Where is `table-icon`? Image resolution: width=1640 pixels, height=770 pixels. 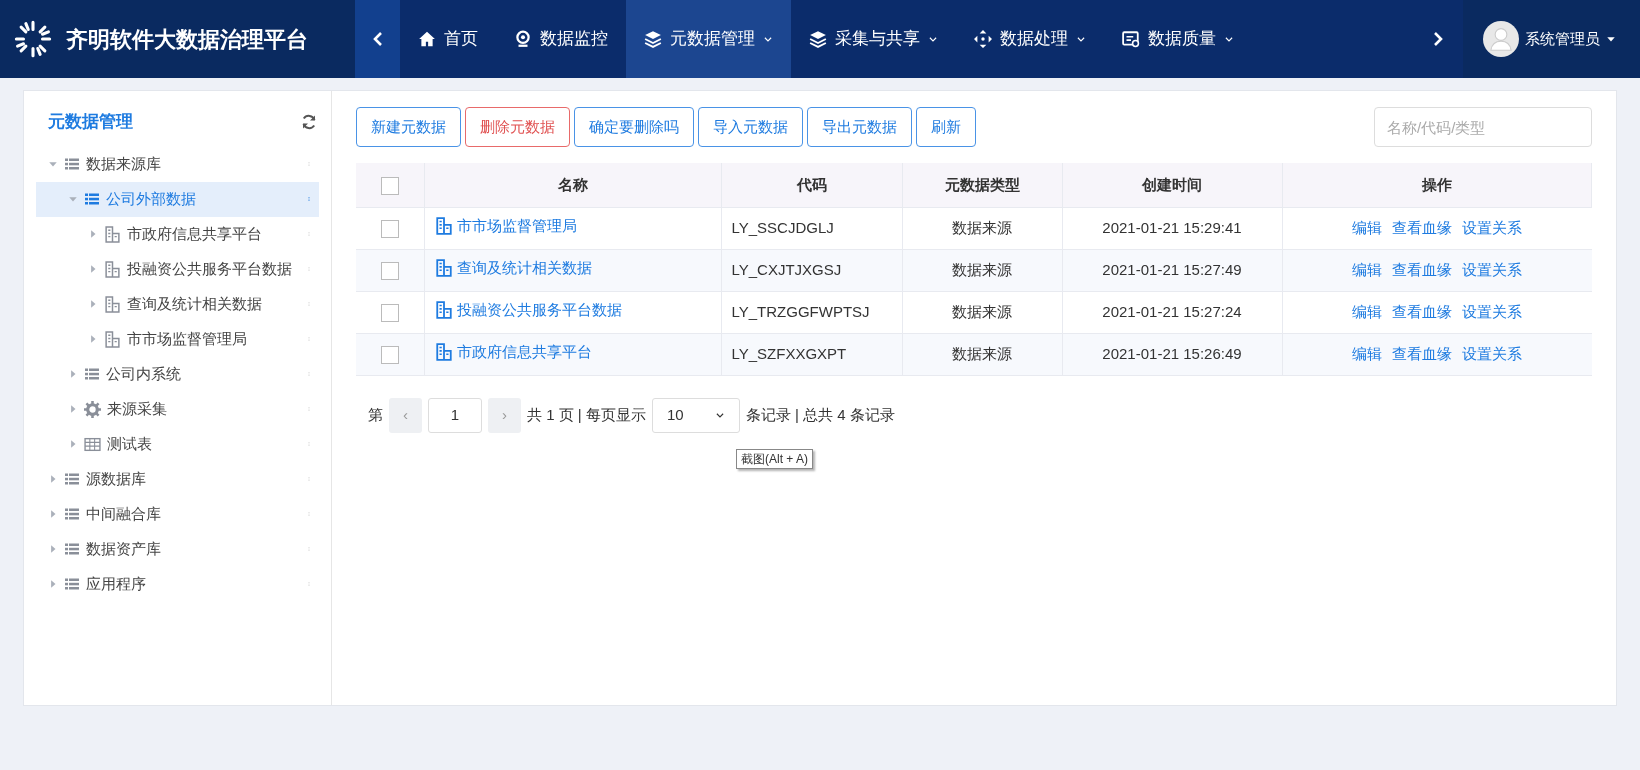 table-icon is located at coordinates (92, 444).